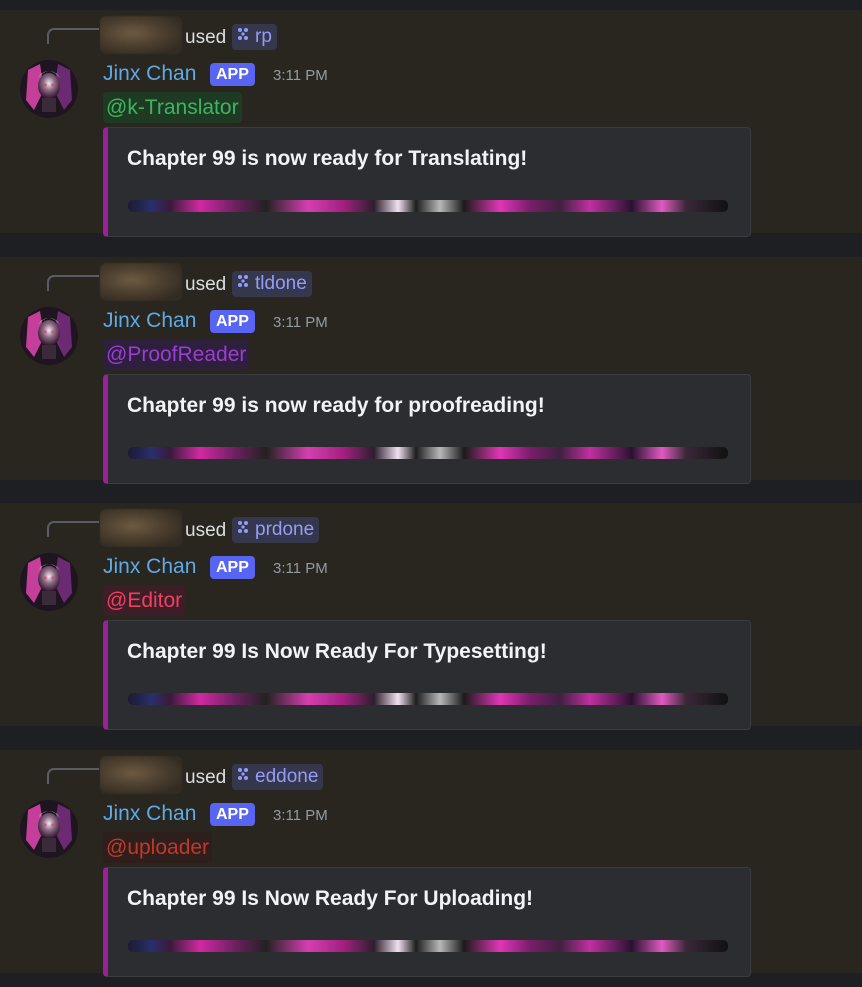 This screenshot has width=862, height=987. What do you see at coordinates (327, 158) in the screenshot?
I see `embed-title: Chapter 99 is now ready for Translating!` at bounding box center [327, 158].